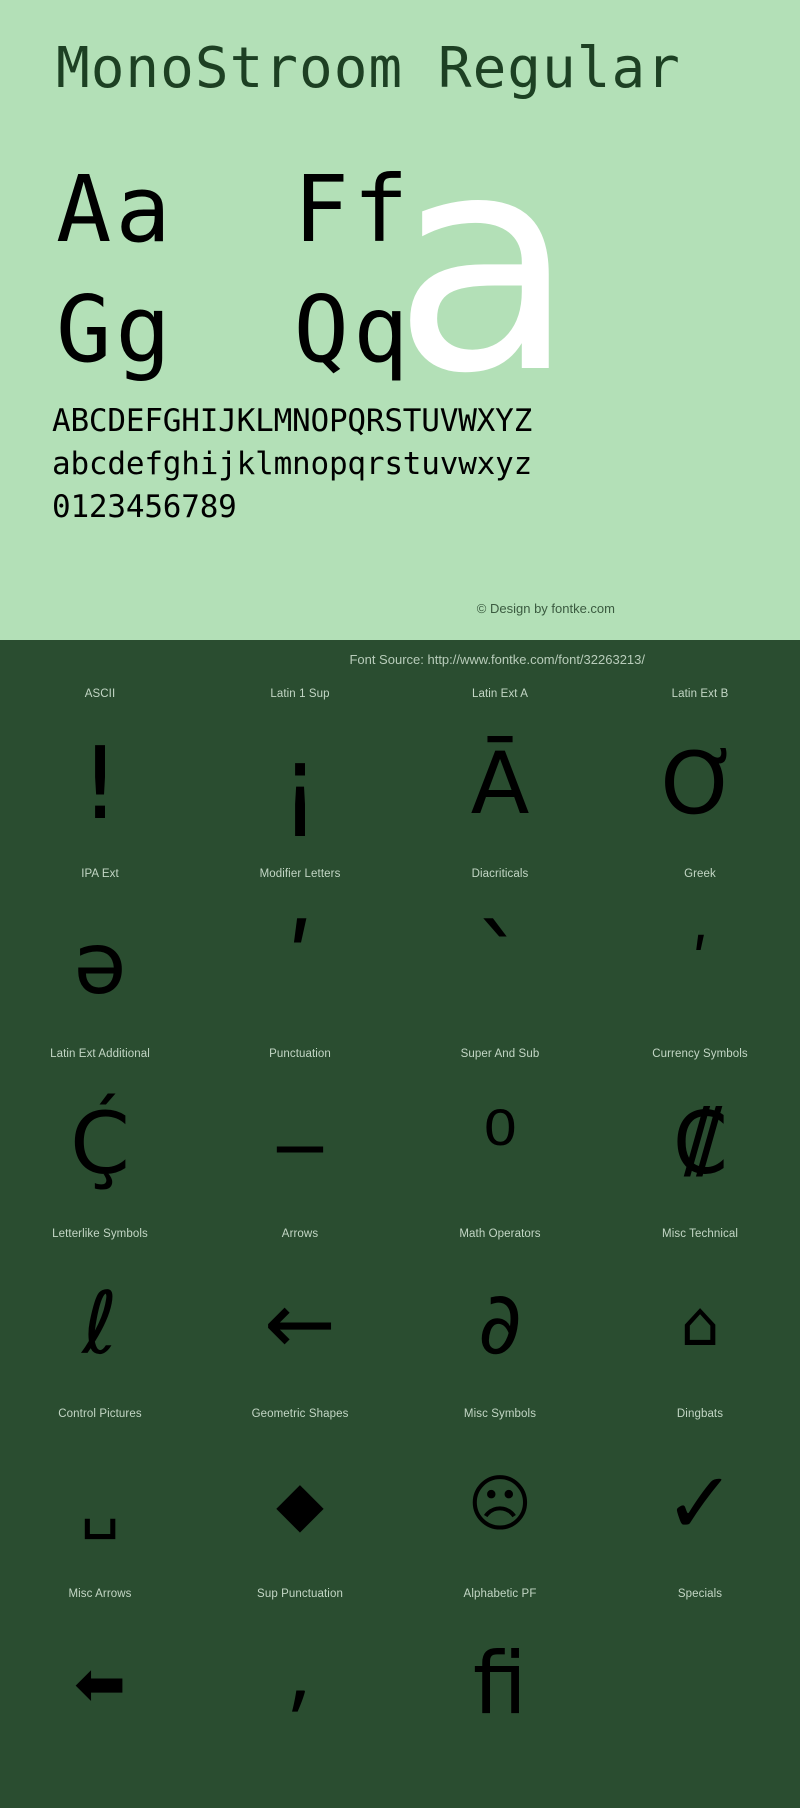 This screenshot has width=800, height=1808. What do you see at coordinates (100, 1414) in the screenshot?
I see `glyph-cell-label: Control Pictures` at bounding box center [100, 1414].